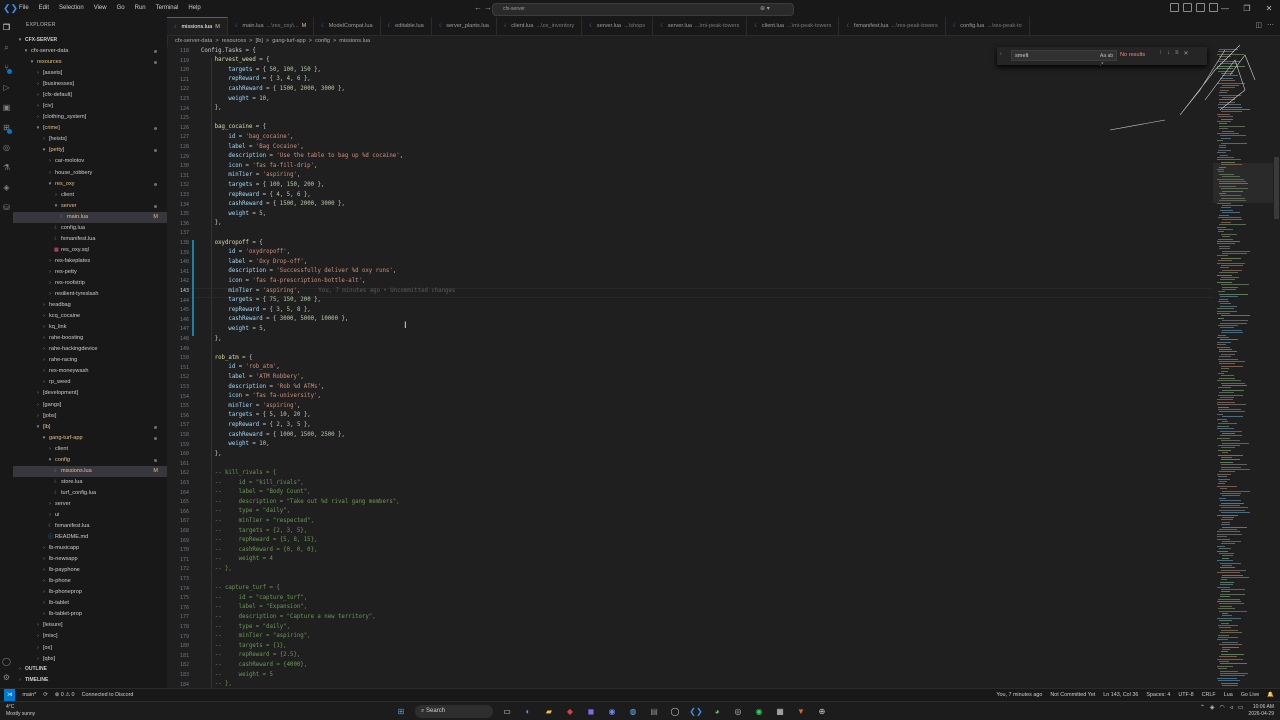 The width and height of the screenshot is (1280, 720). I want to click on maximize-button: ❐, so click(1247, 8).